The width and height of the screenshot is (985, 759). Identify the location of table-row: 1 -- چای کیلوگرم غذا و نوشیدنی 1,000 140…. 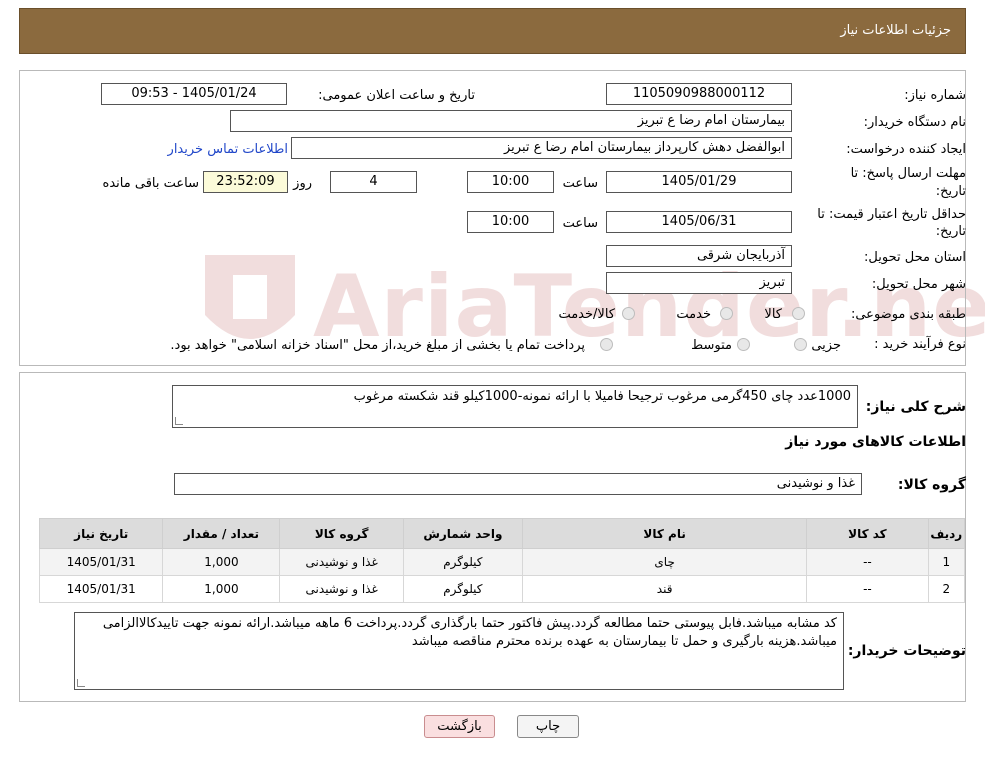
(502, 562).